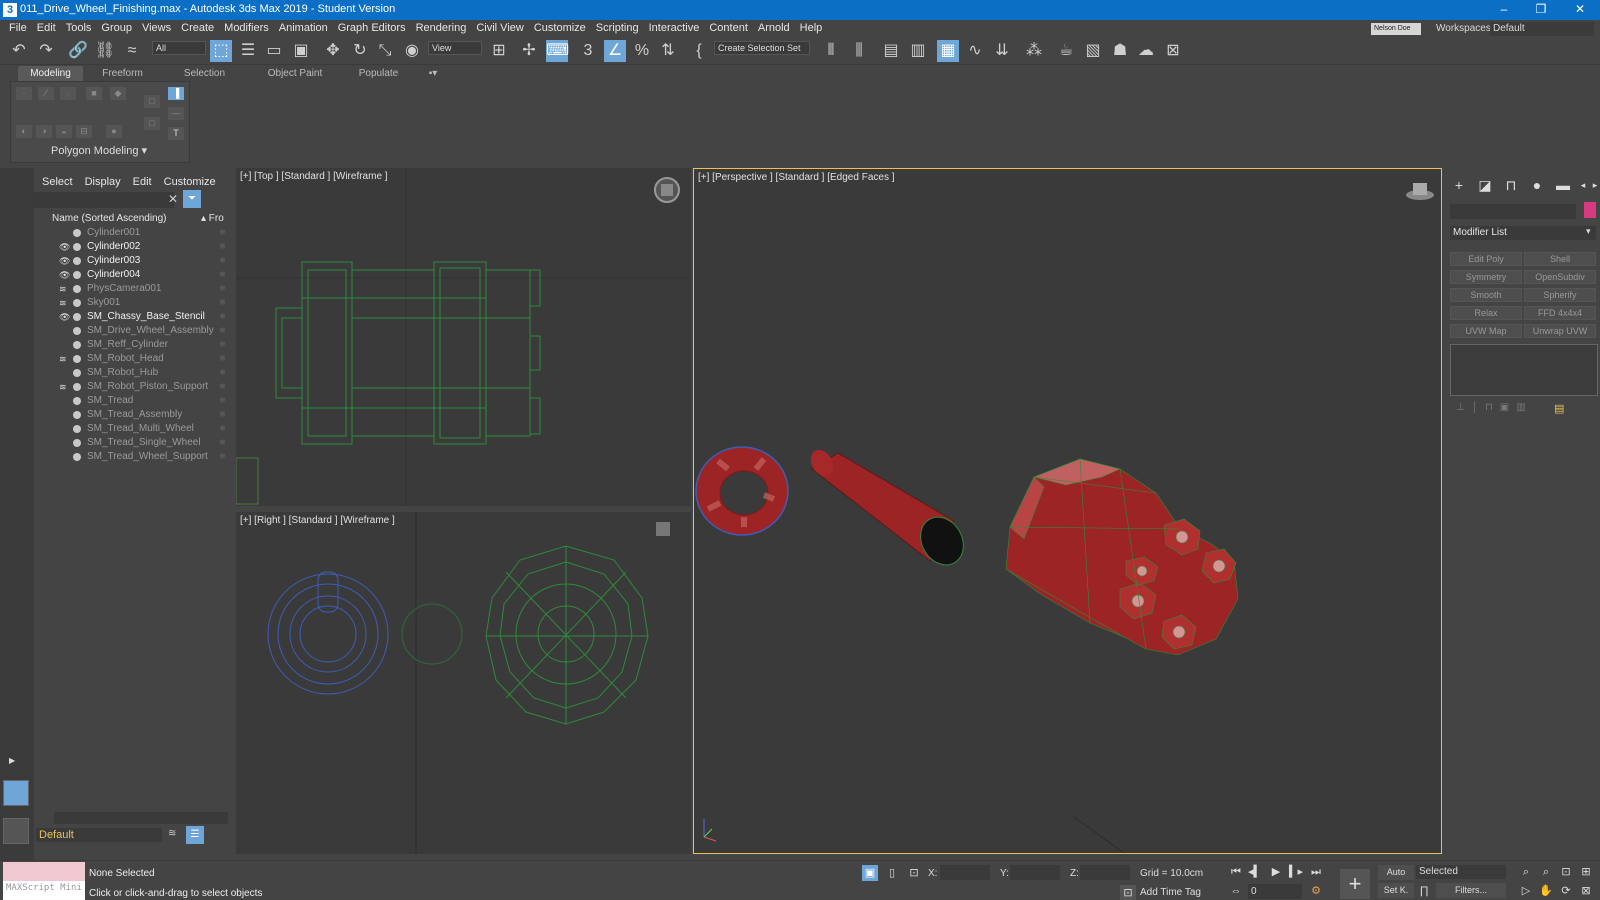  I want to click on set-key-button: Set K., so click(1396, 890).